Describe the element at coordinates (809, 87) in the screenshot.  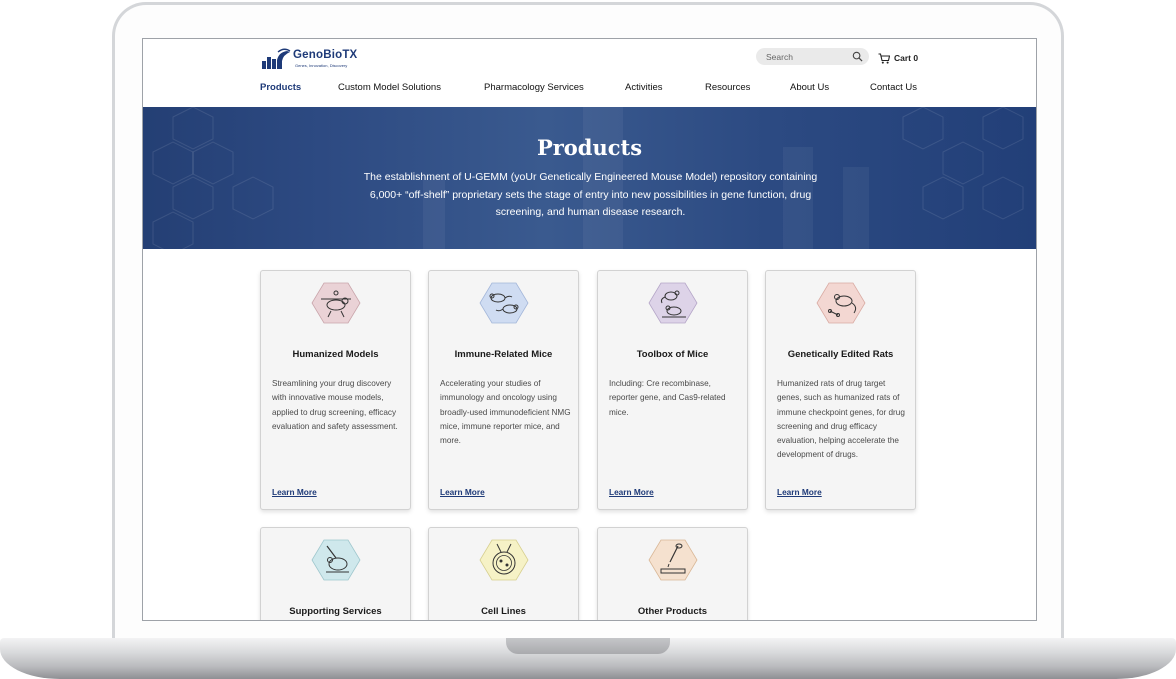
I see `nav-about-us: About Us` at that location.